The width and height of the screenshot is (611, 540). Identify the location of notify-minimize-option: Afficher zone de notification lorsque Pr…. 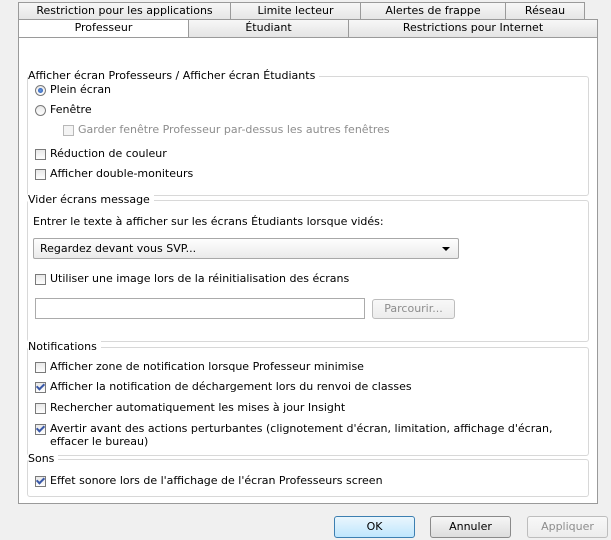
(199, 367).